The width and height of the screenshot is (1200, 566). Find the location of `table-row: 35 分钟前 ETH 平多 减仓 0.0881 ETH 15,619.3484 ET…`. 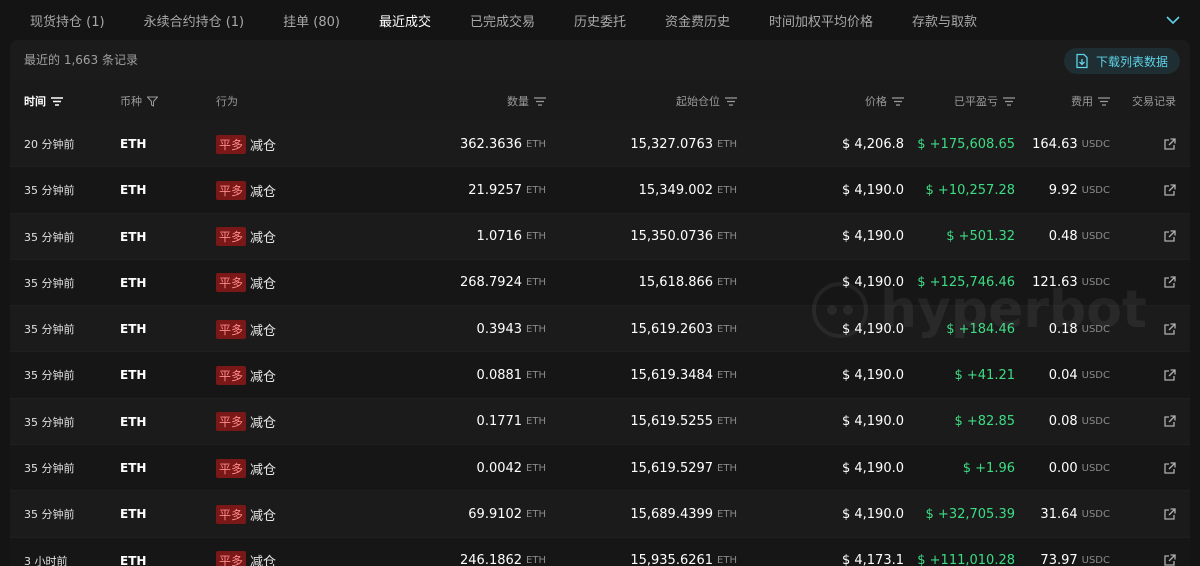

table-row: 35 分钟前 ETH 平多 减仓 0.0881 ETH 15,619.3484 ET… is located at coordinates (600, 375).